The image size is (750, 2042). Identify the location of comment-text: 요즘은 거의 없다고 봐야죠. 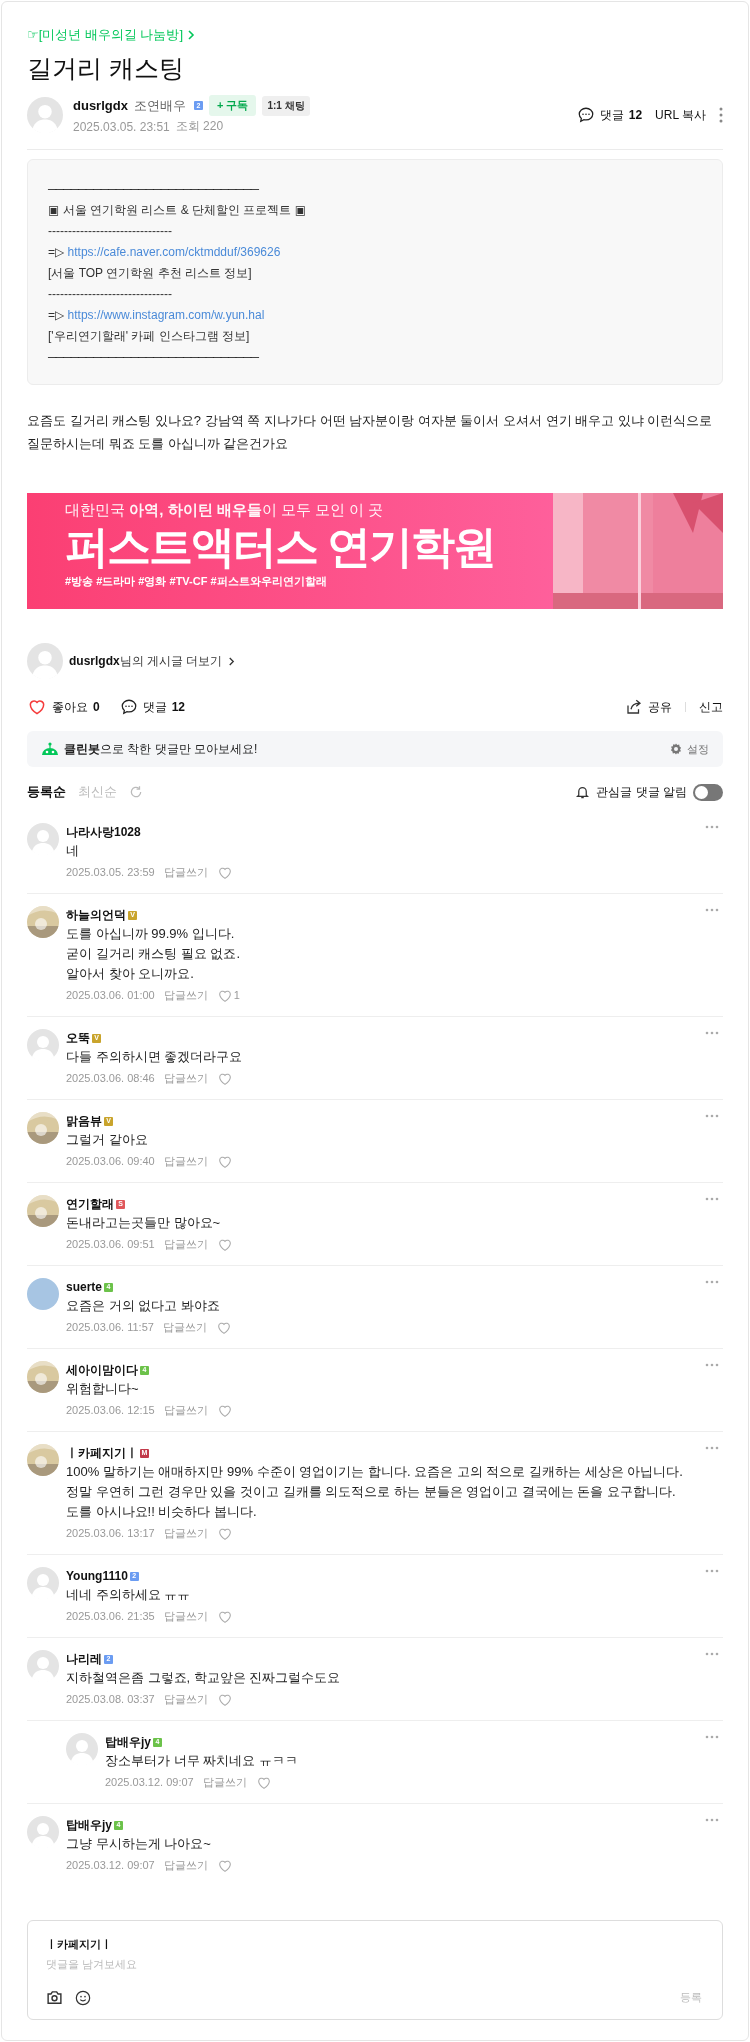
(143, 1306).